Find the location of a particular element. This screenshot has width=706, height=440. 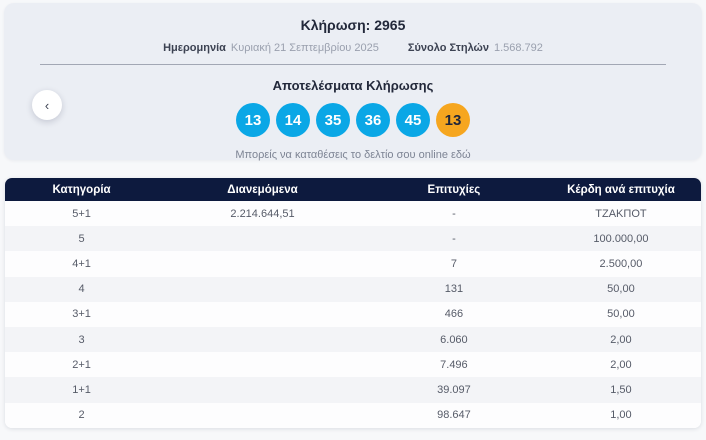

table-cell: 1,00 is located at coordinates (621, 415).